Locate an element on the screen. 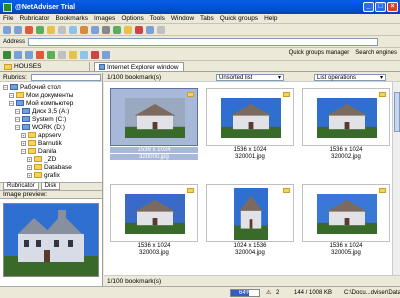 This screenshot has width=400, height=298. nav-refresh-icon is located at coordinates (51, 54).